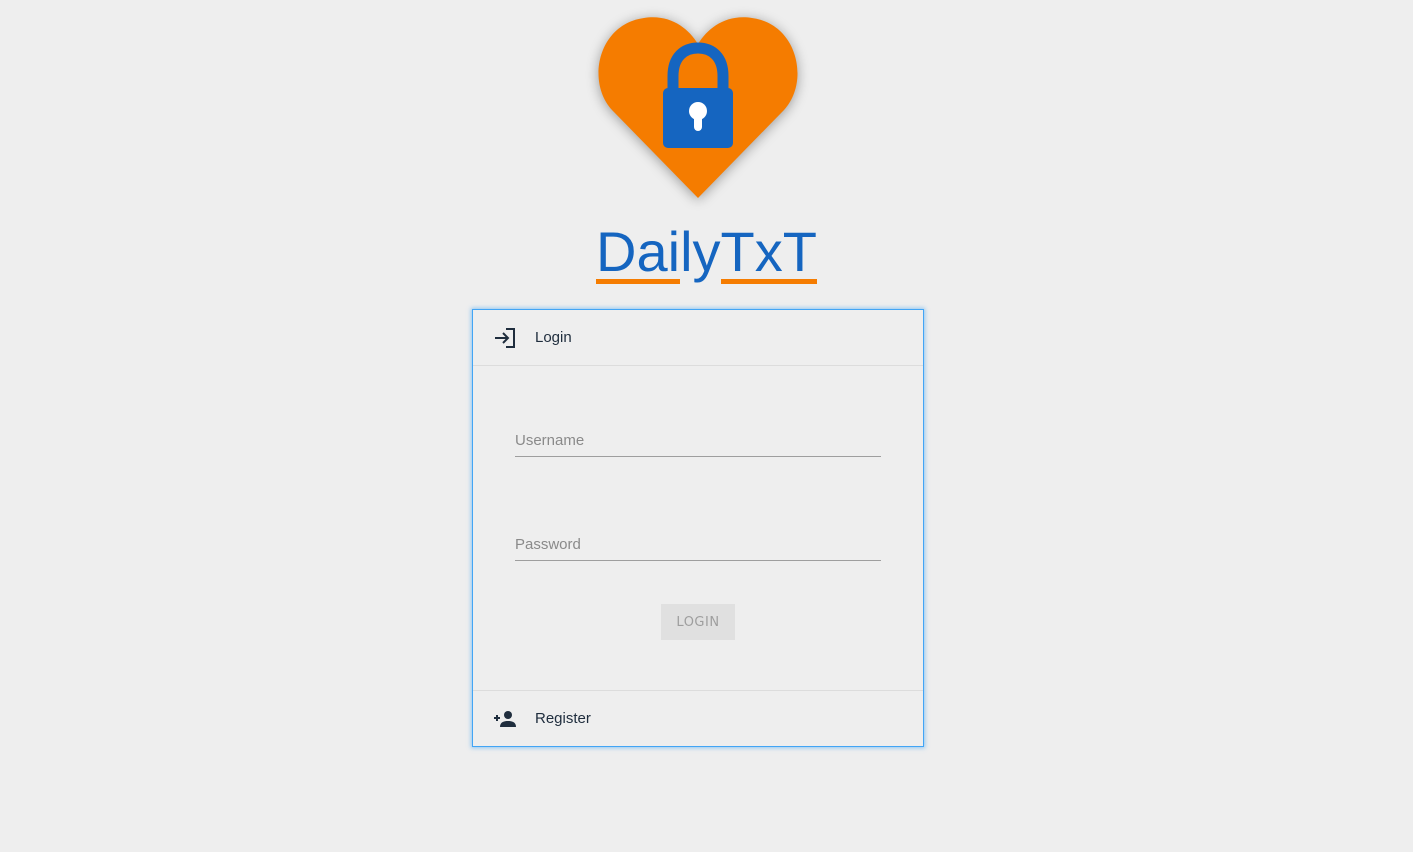 This screenshot has width=1413, height=852. I want to click on login-button: LOGIN, so click(698, 622).